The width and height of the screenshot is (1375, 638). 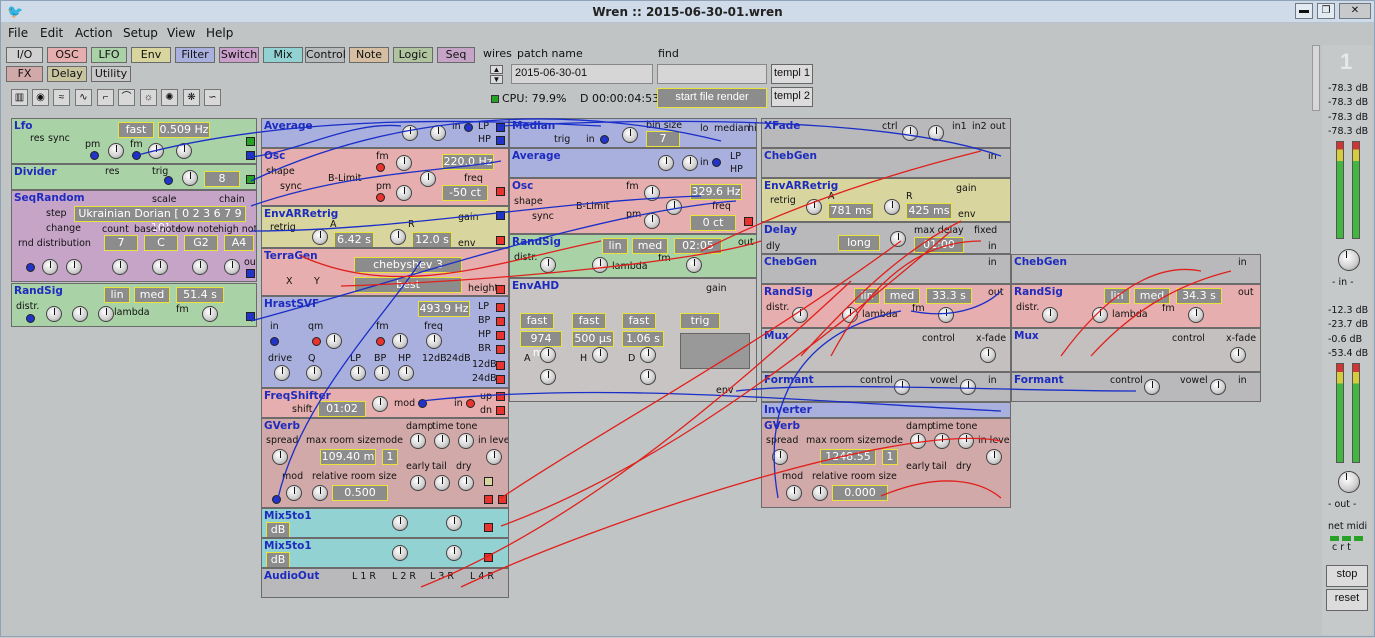 I want to click on env-a-display: 6.42 s, so click(x=354, y=239).